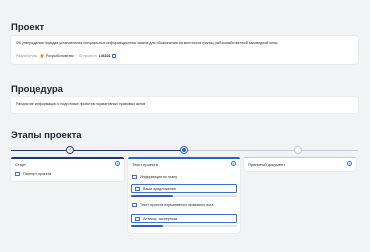 The width and height of the screenshot is (370, 252). Describe the element at coordinates (28, 27) in the screenshot. I see `project-heading: Проект` at that location.